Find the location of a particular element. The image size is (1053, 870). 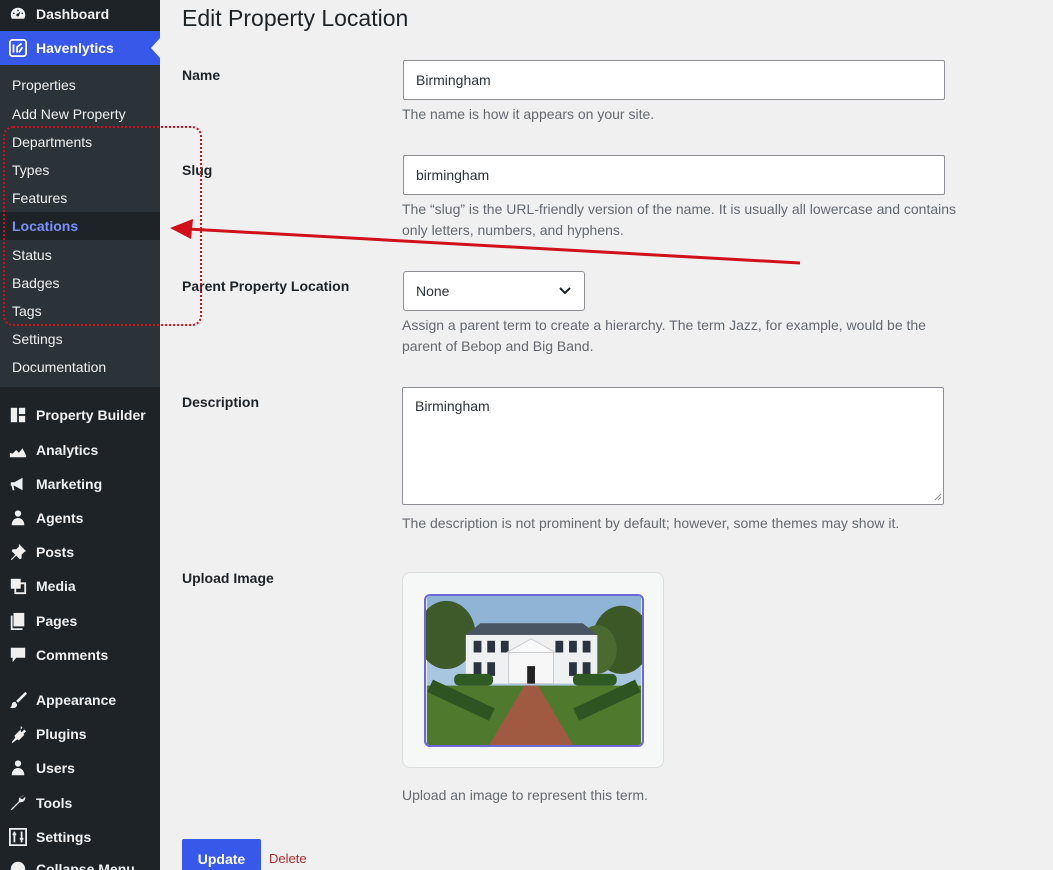

chart-icon is located at coordinates (18, 450).